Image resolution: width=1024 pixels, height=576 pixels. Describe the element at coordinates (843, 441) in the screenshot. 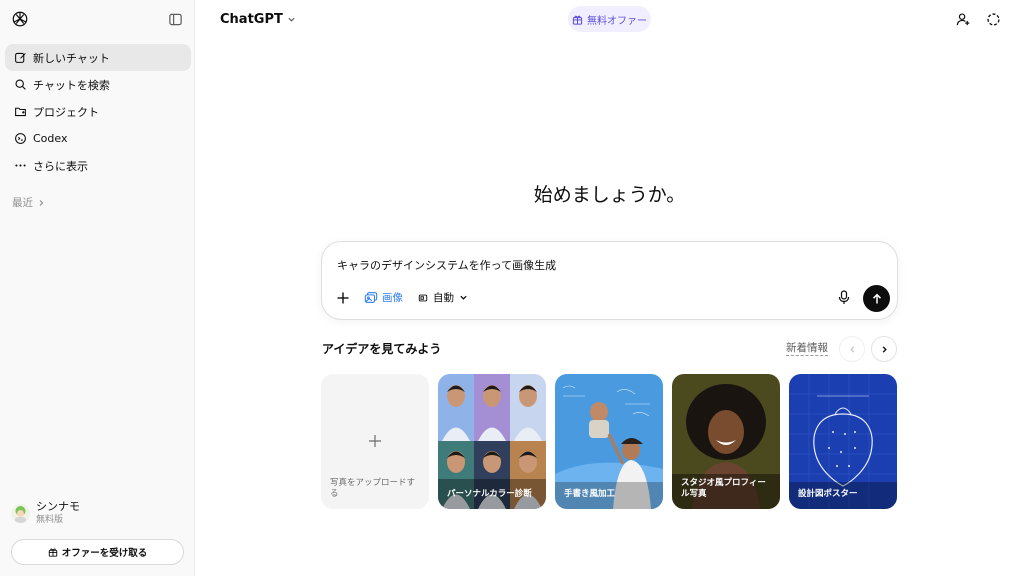

I see `idea-card-blueprint-poster: 設計図ポスター` at that location.